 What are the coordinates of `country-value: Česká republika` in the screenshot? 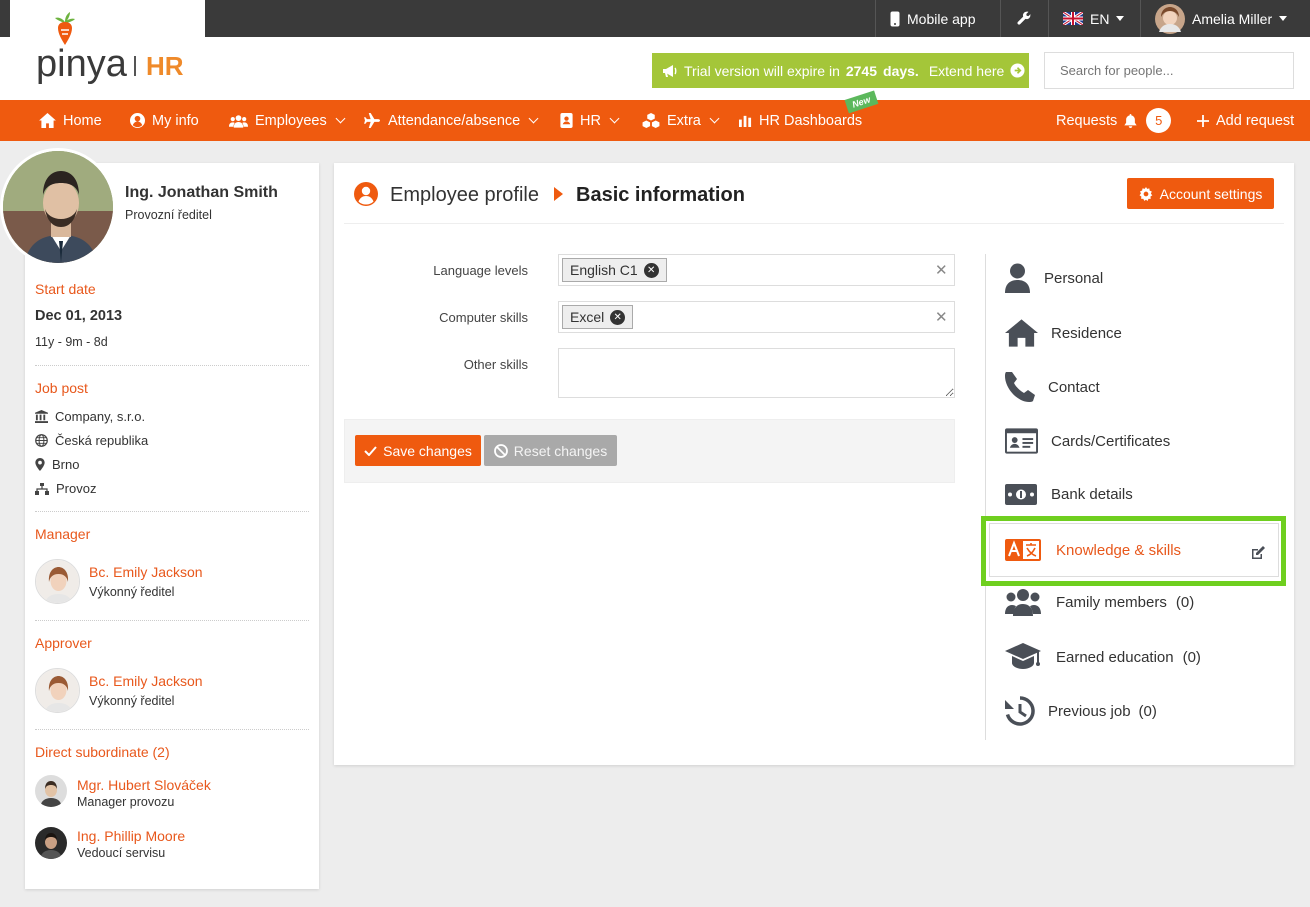 It's located at (102, 440).